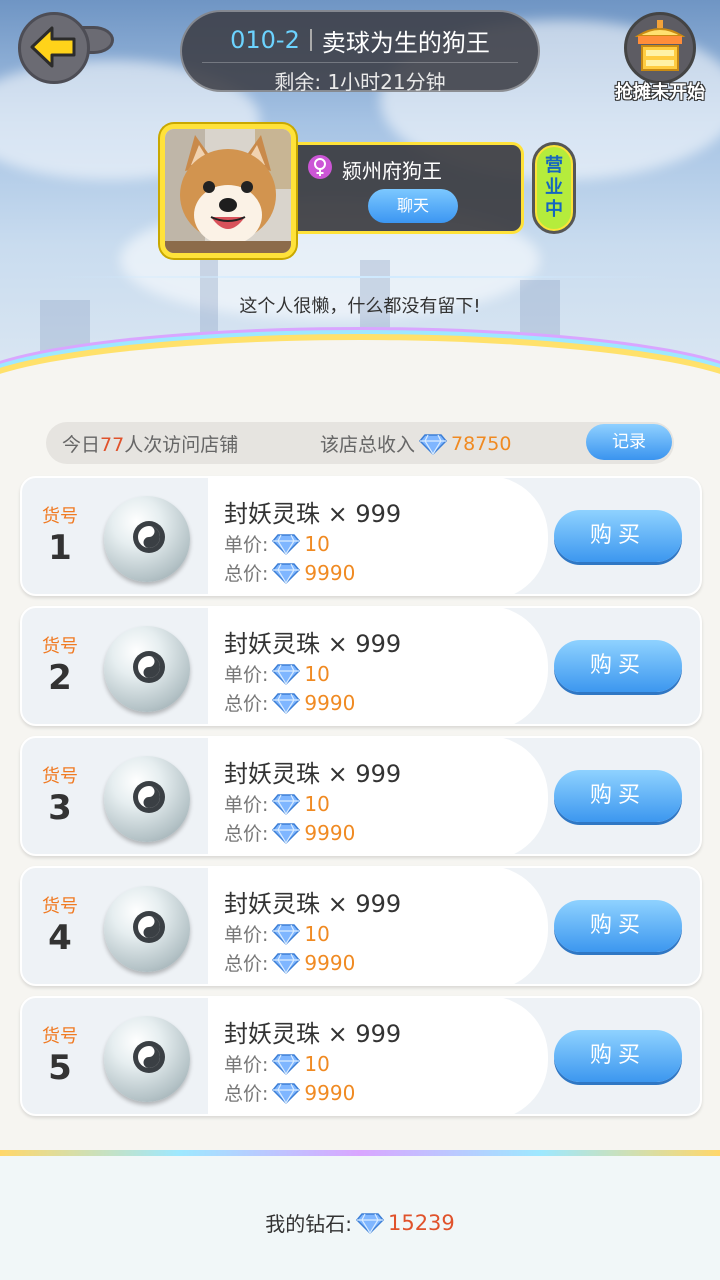 This screenshot has width=720, height=1280. Describe the element at coordinates (60, 548) in the screenshot. I see `item-number: 1` at that location.